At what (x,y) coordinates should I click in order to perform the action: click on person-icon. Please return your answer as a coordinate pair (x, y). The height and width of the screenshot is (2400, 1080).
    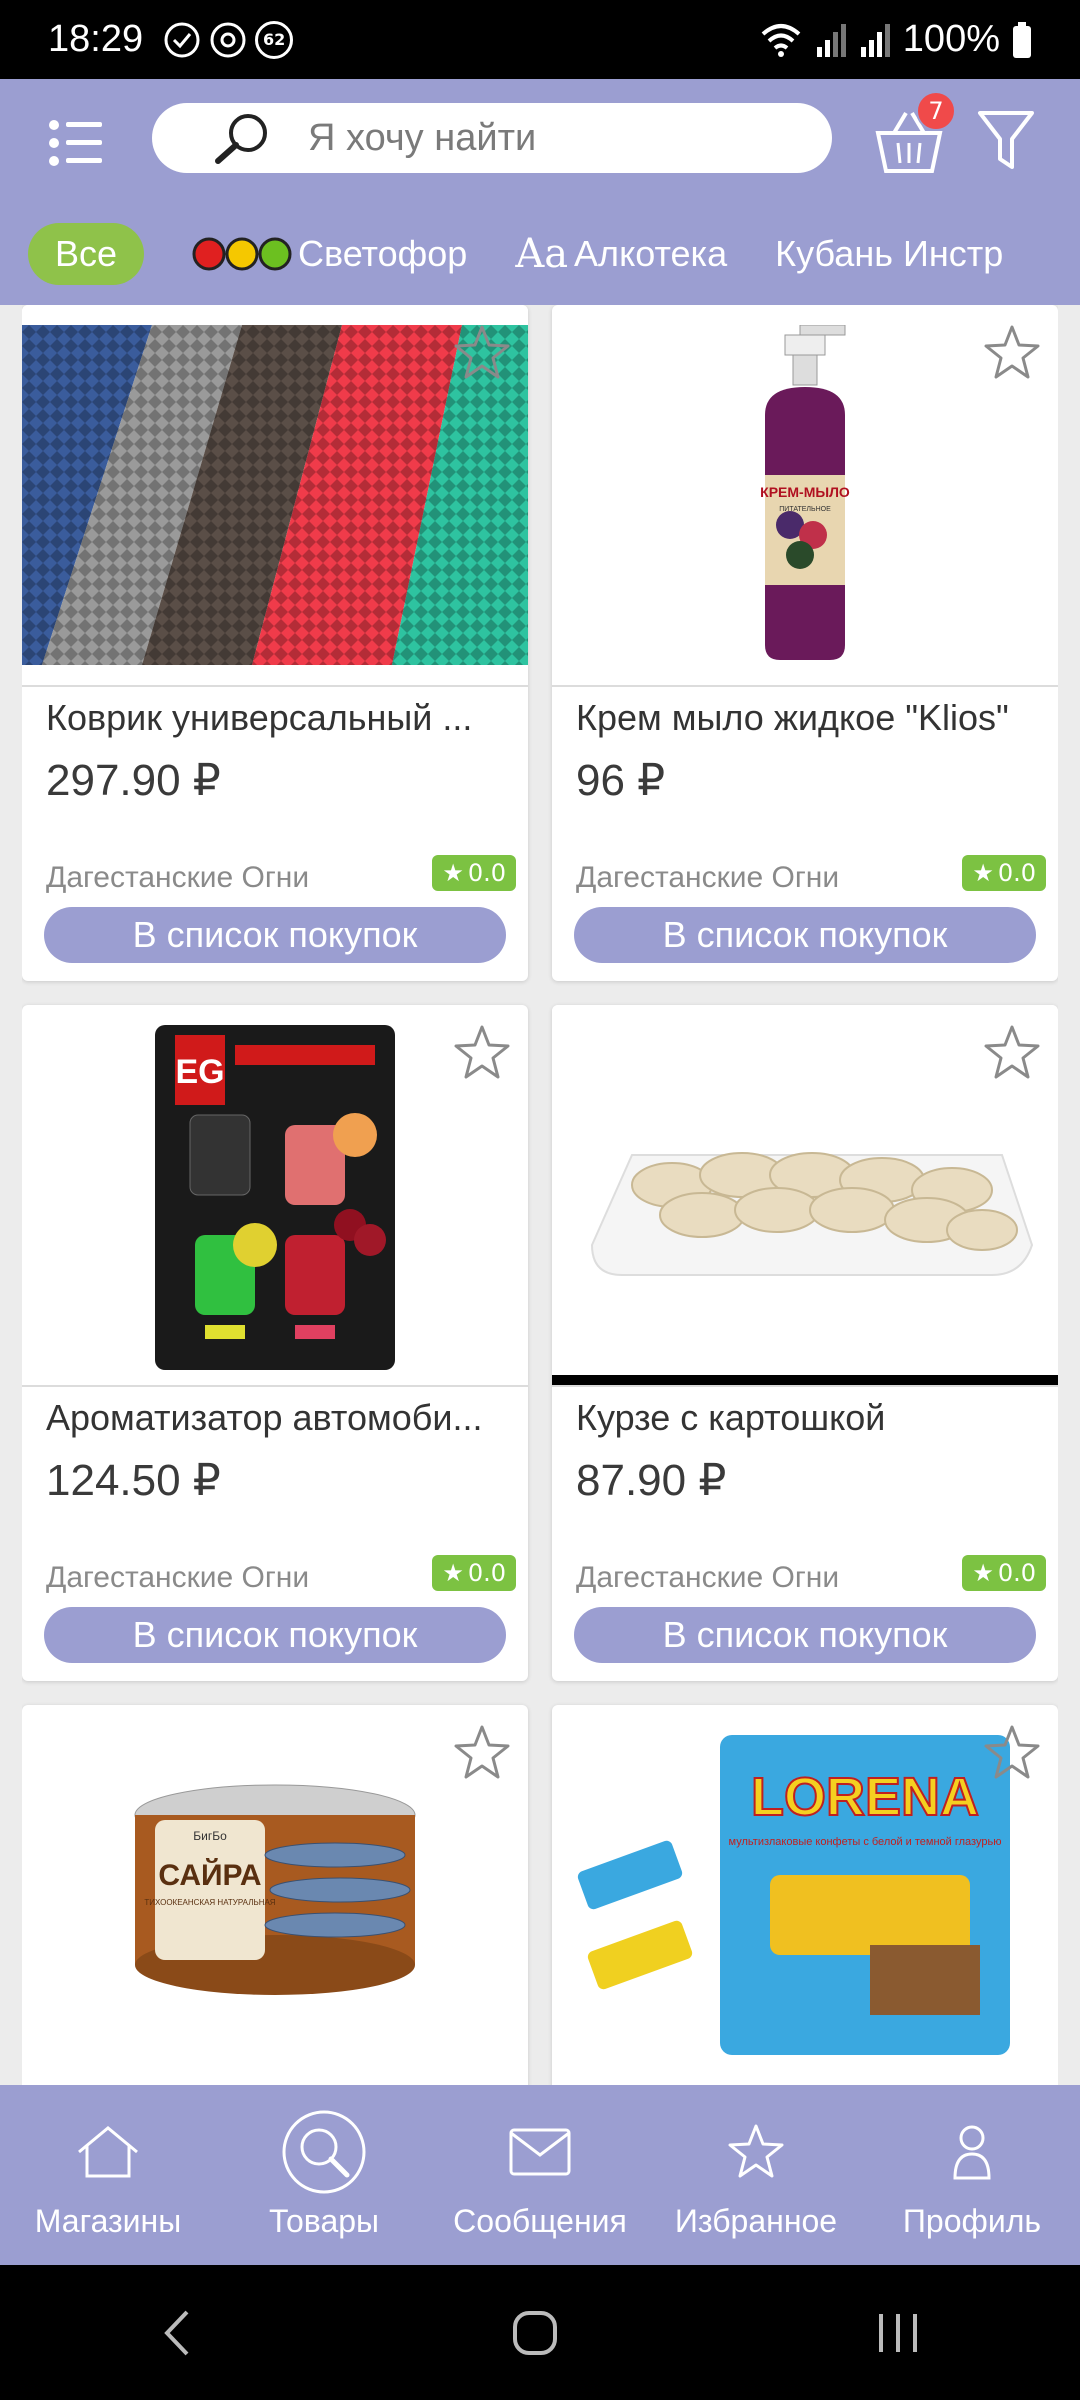
    Looking at the image, I should click on (972, 2152).